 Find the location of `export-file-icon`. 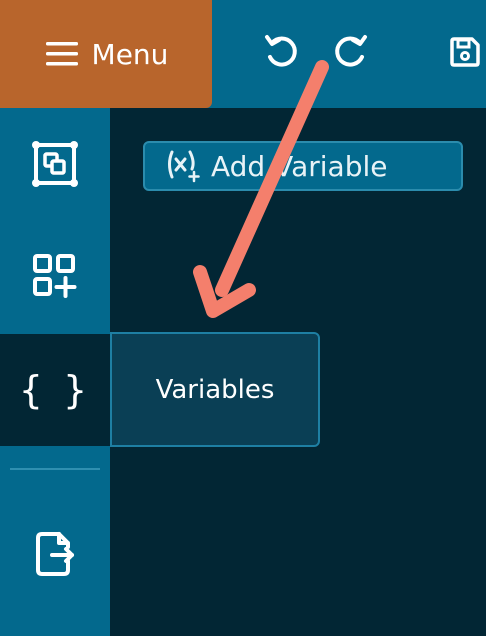

export-file-icon is located at coordinates (55, 554).